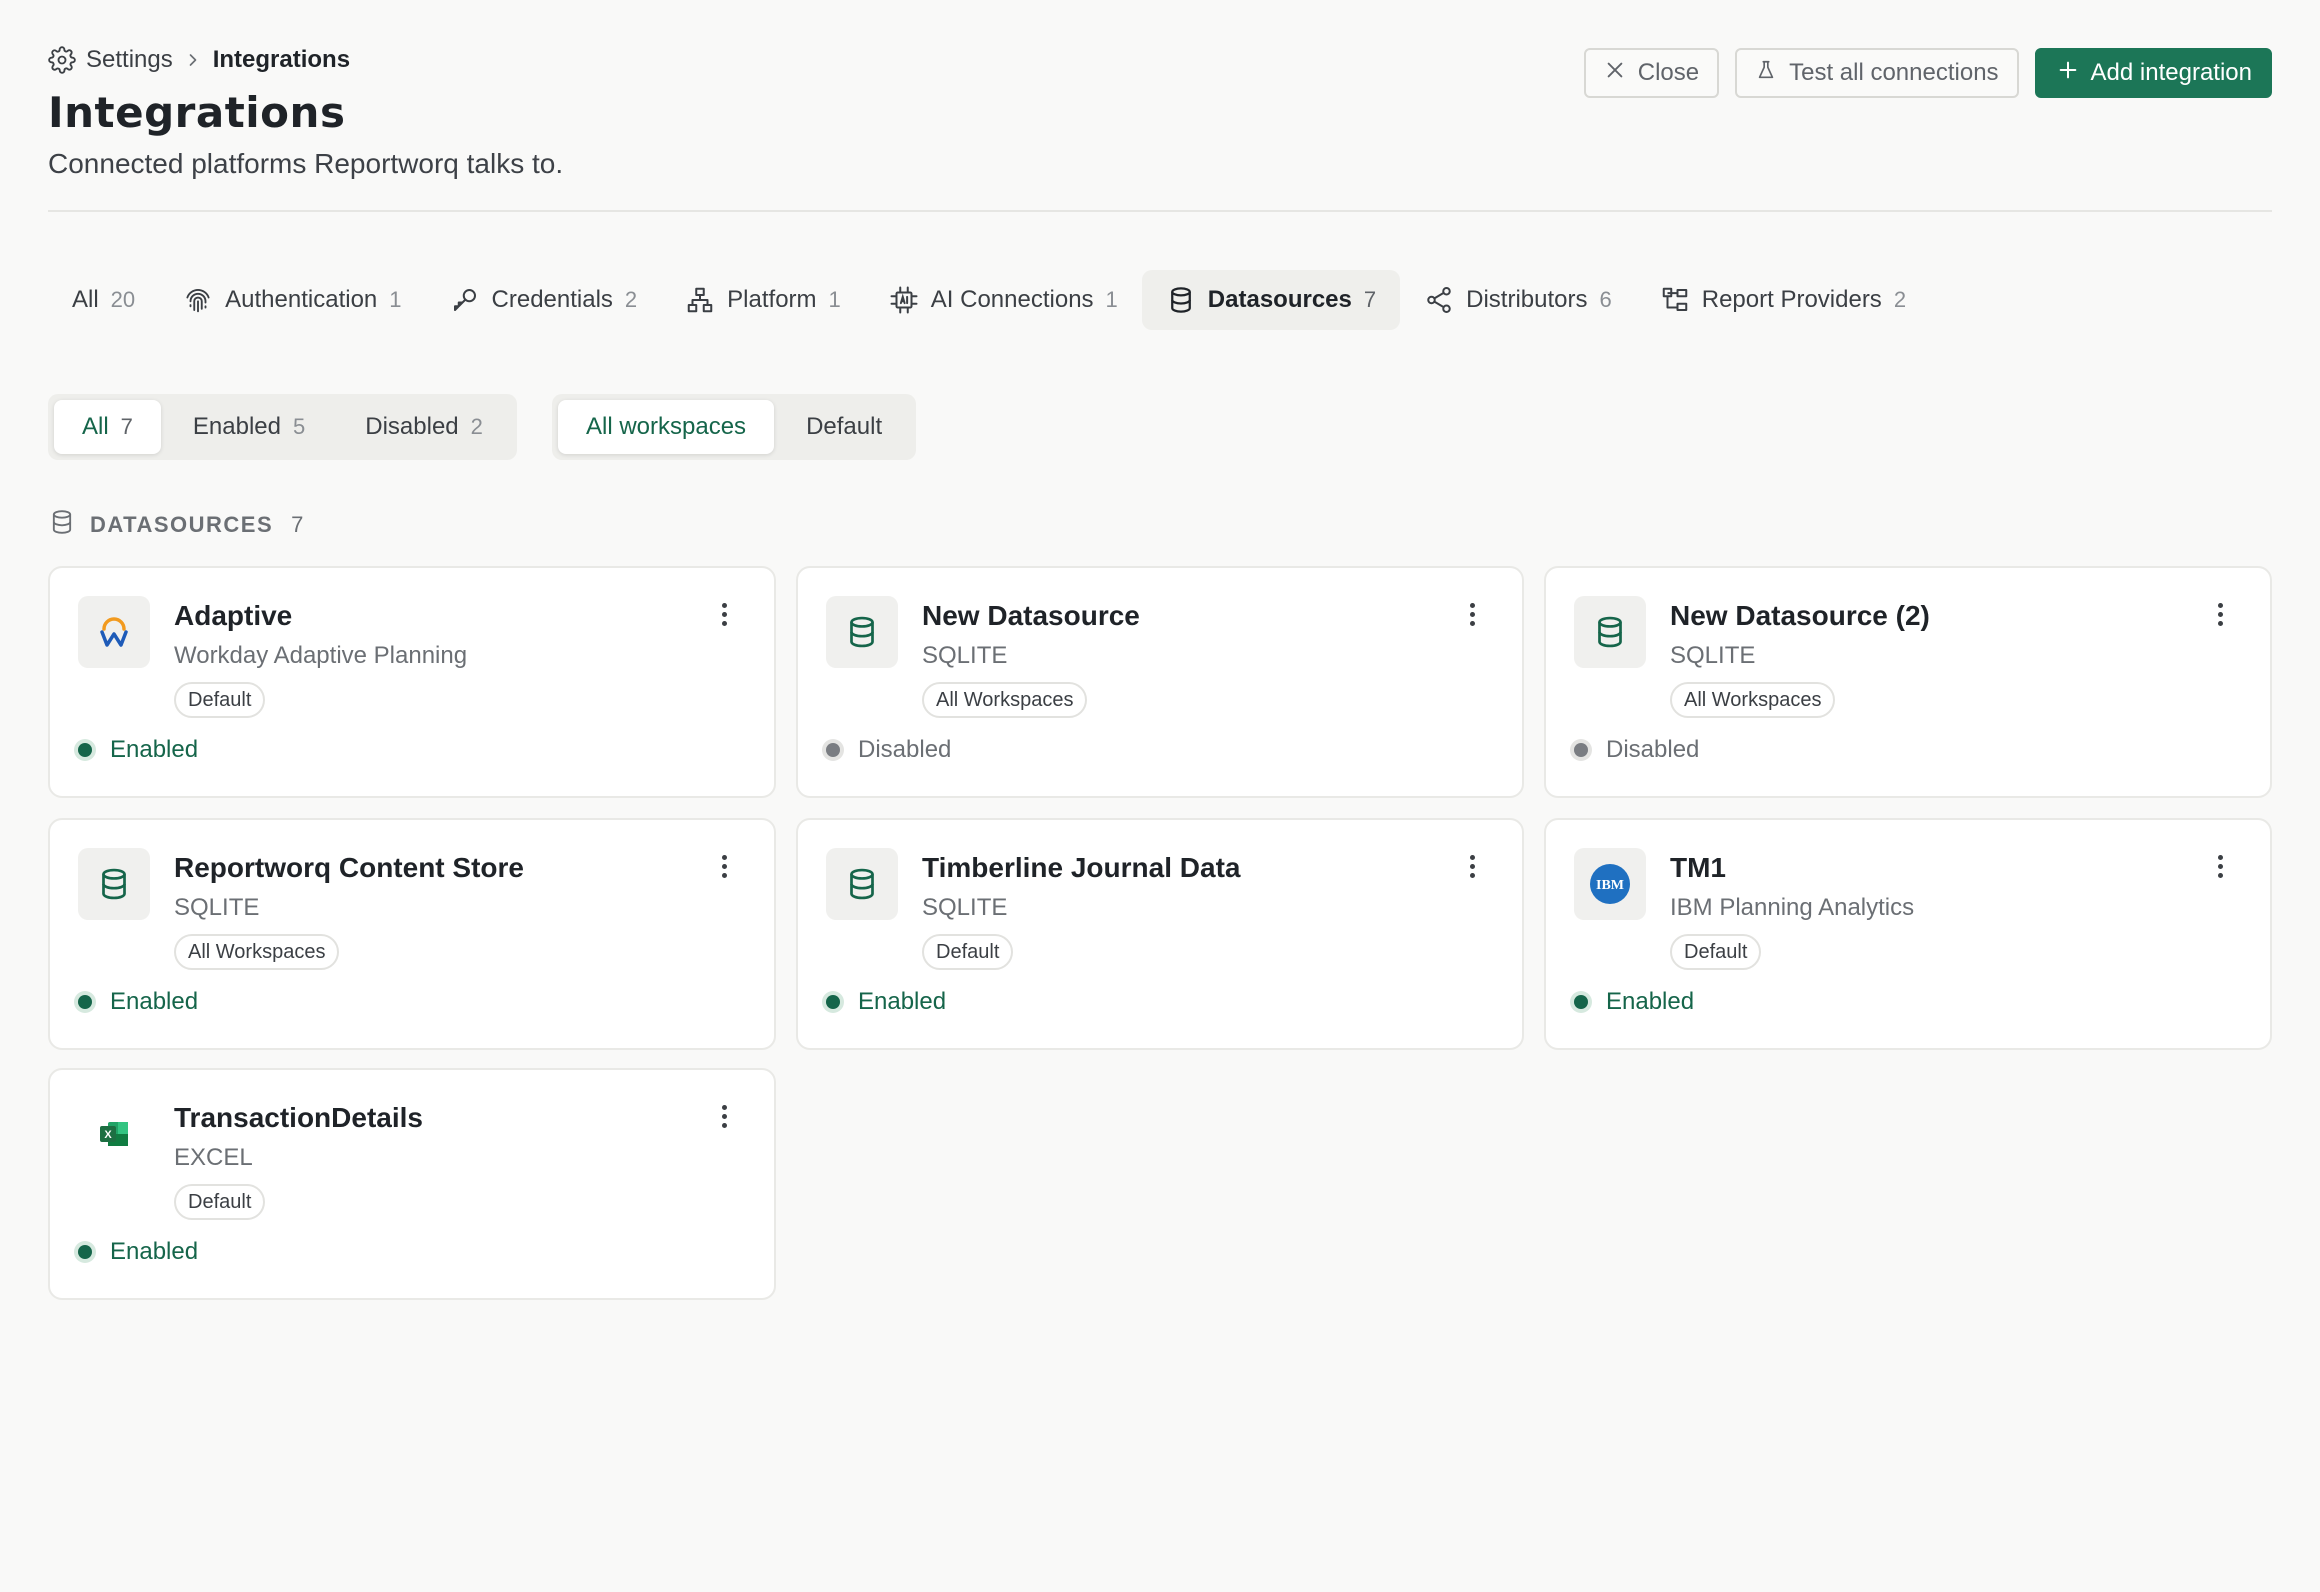  Describe the element at coordinates (199, 60) in the screenshot. I see `breadcrumb: Settings Integrations` at that location.